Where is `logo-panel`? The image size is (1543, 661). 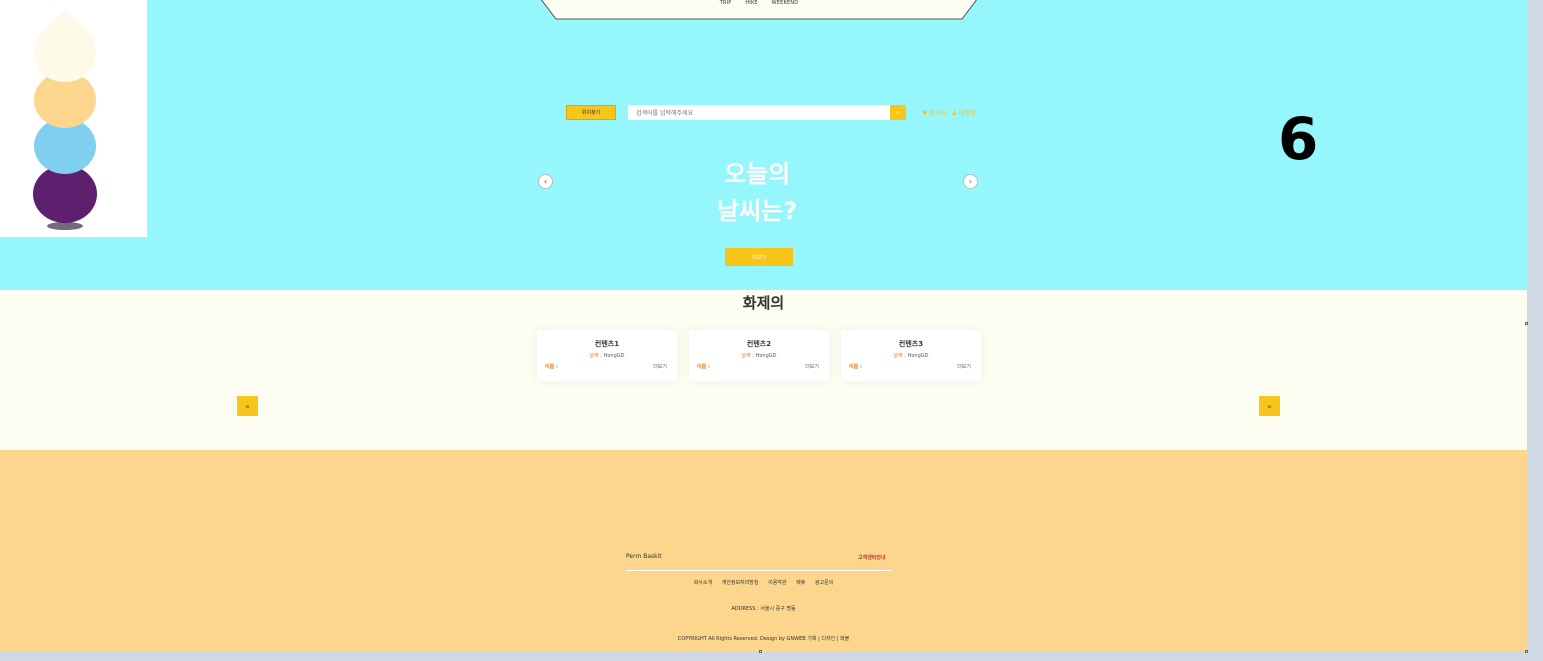 logo-panel is located at coordinates (73, 118).